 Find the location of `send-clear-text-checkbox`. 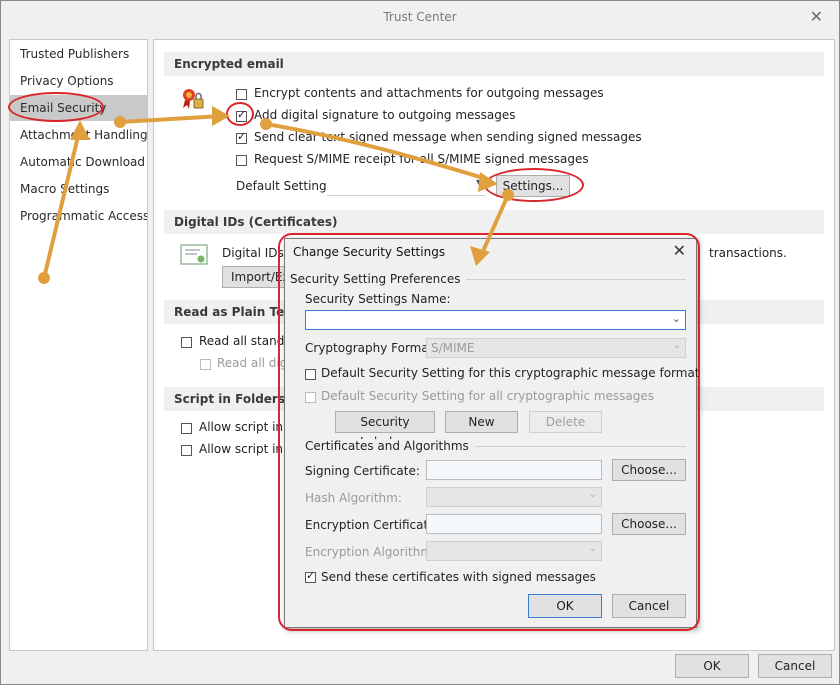

send-clear-text-checkbox is located at coordinates (241, 137).